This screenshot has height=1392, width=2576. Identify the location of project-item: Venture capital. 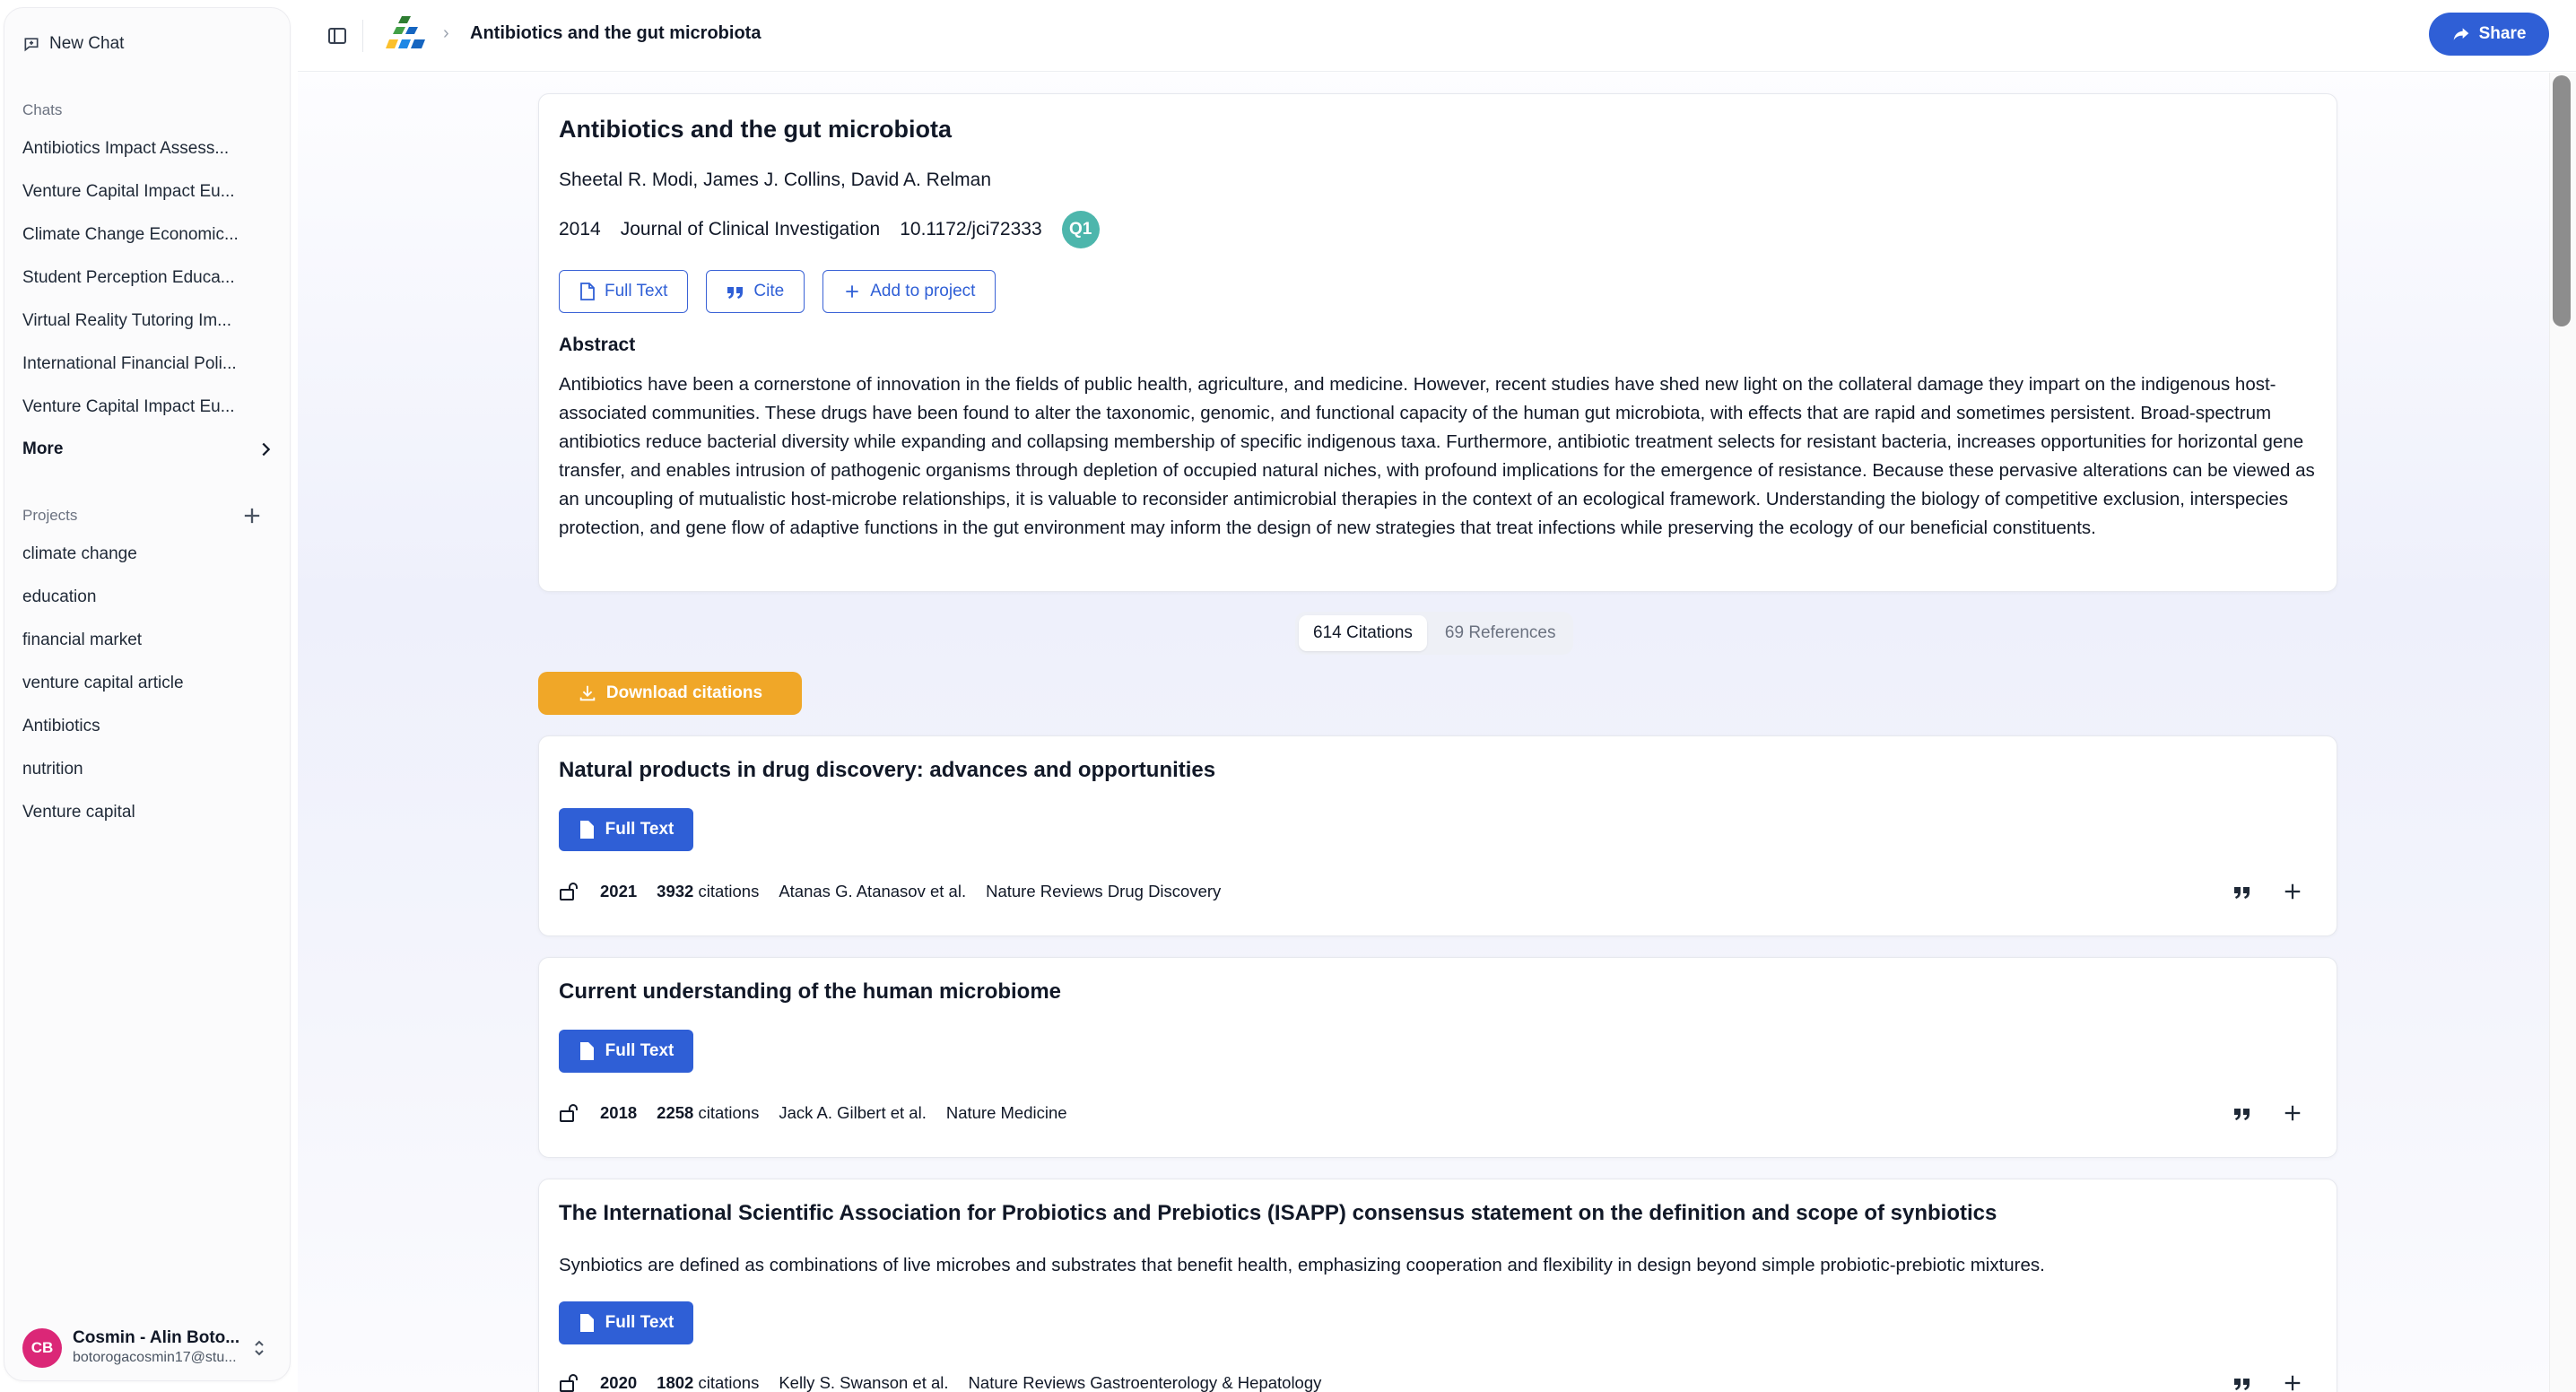
(134, 812).